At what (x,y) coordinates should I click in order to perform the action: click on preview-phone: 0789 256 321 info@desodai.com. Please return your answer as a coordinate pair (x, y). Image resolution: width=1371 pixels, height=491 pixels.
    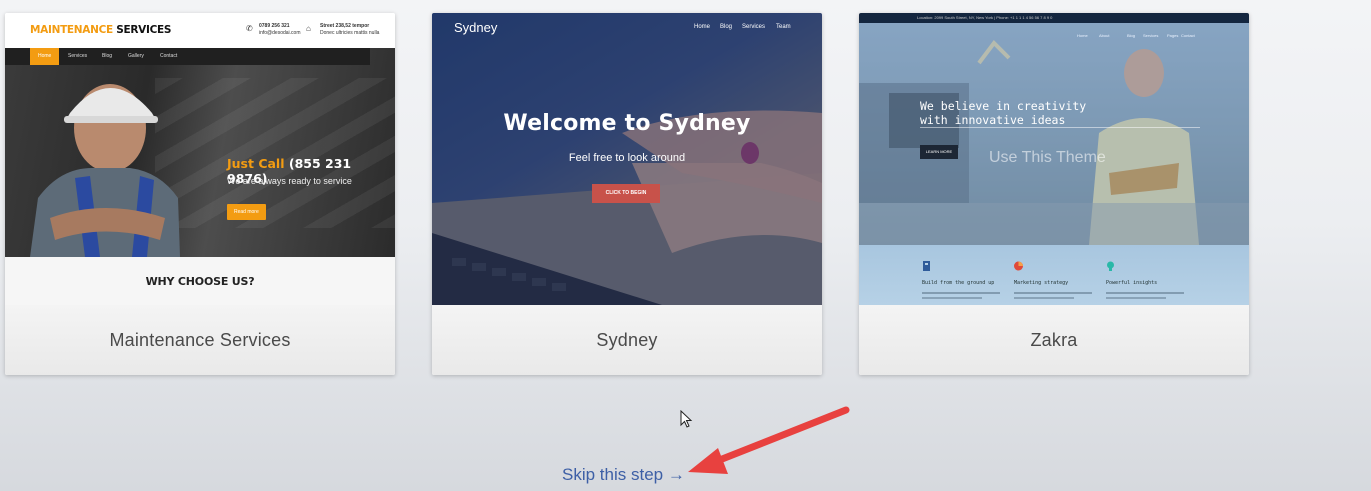
    Looking at the image, I should click on (280, 29).